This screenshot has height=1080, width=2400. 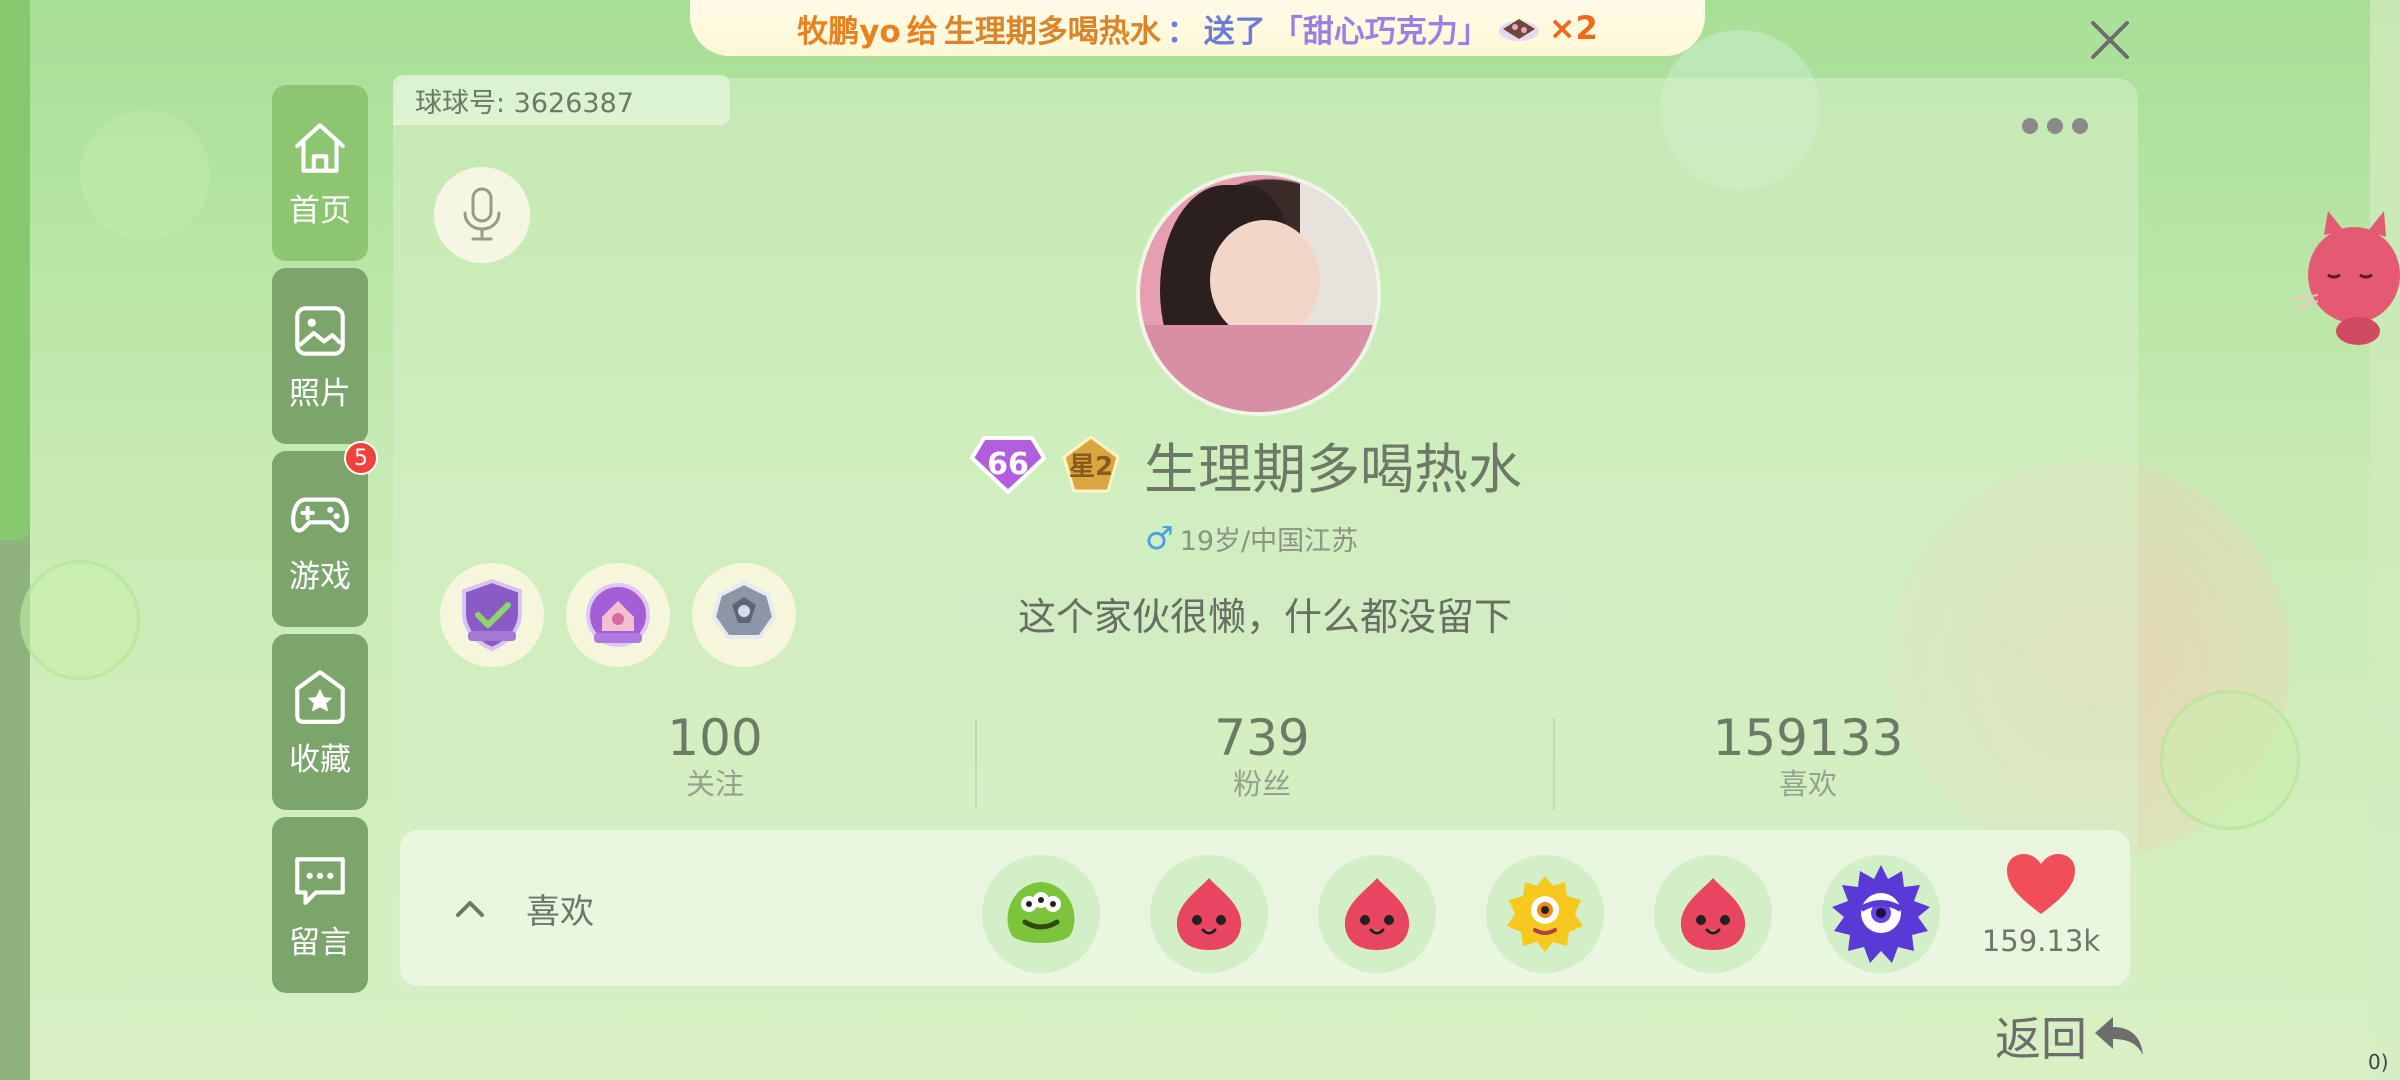 I want to click on nav-label: 收藏, so click(x=320, y=759).